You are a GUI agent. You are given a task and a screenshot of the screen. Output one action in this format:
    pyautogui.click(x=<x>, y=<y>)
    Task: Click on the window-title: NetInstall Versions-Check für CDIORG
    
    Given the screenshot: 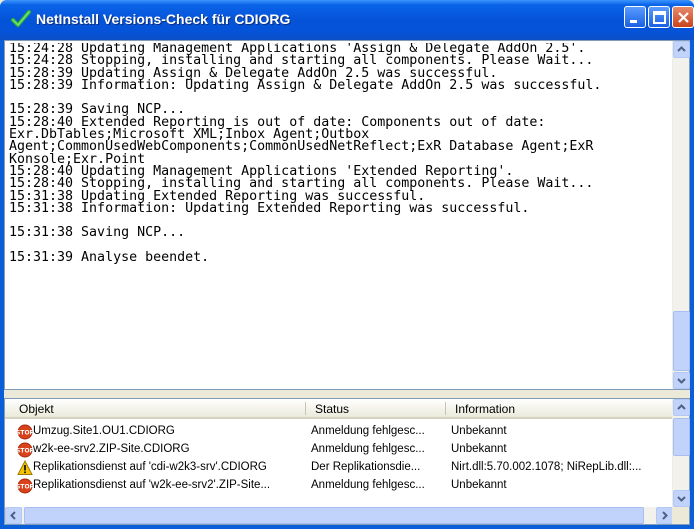 What is the action you would take?
    pyautogui.click(x=163, y=19)
    